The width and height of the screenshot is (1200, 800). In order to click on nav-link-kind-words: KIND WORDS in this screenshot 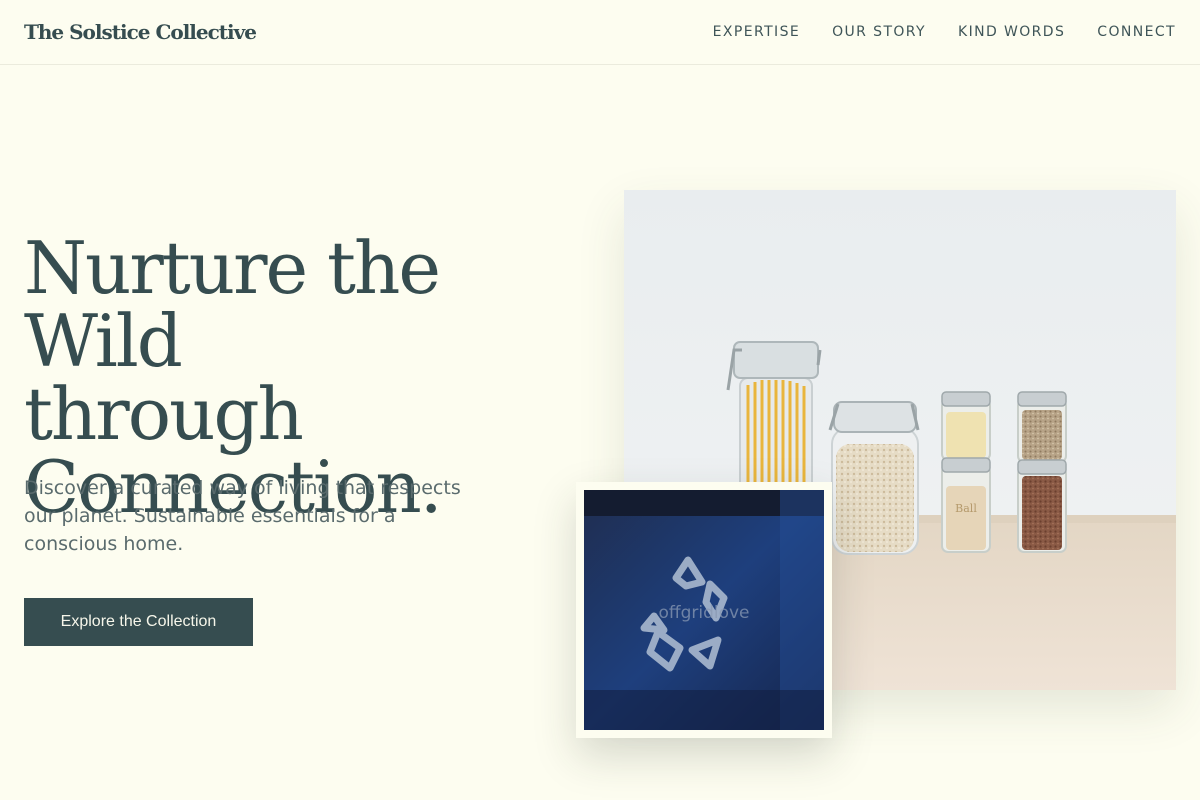, I will do `click(1011, 32)`.